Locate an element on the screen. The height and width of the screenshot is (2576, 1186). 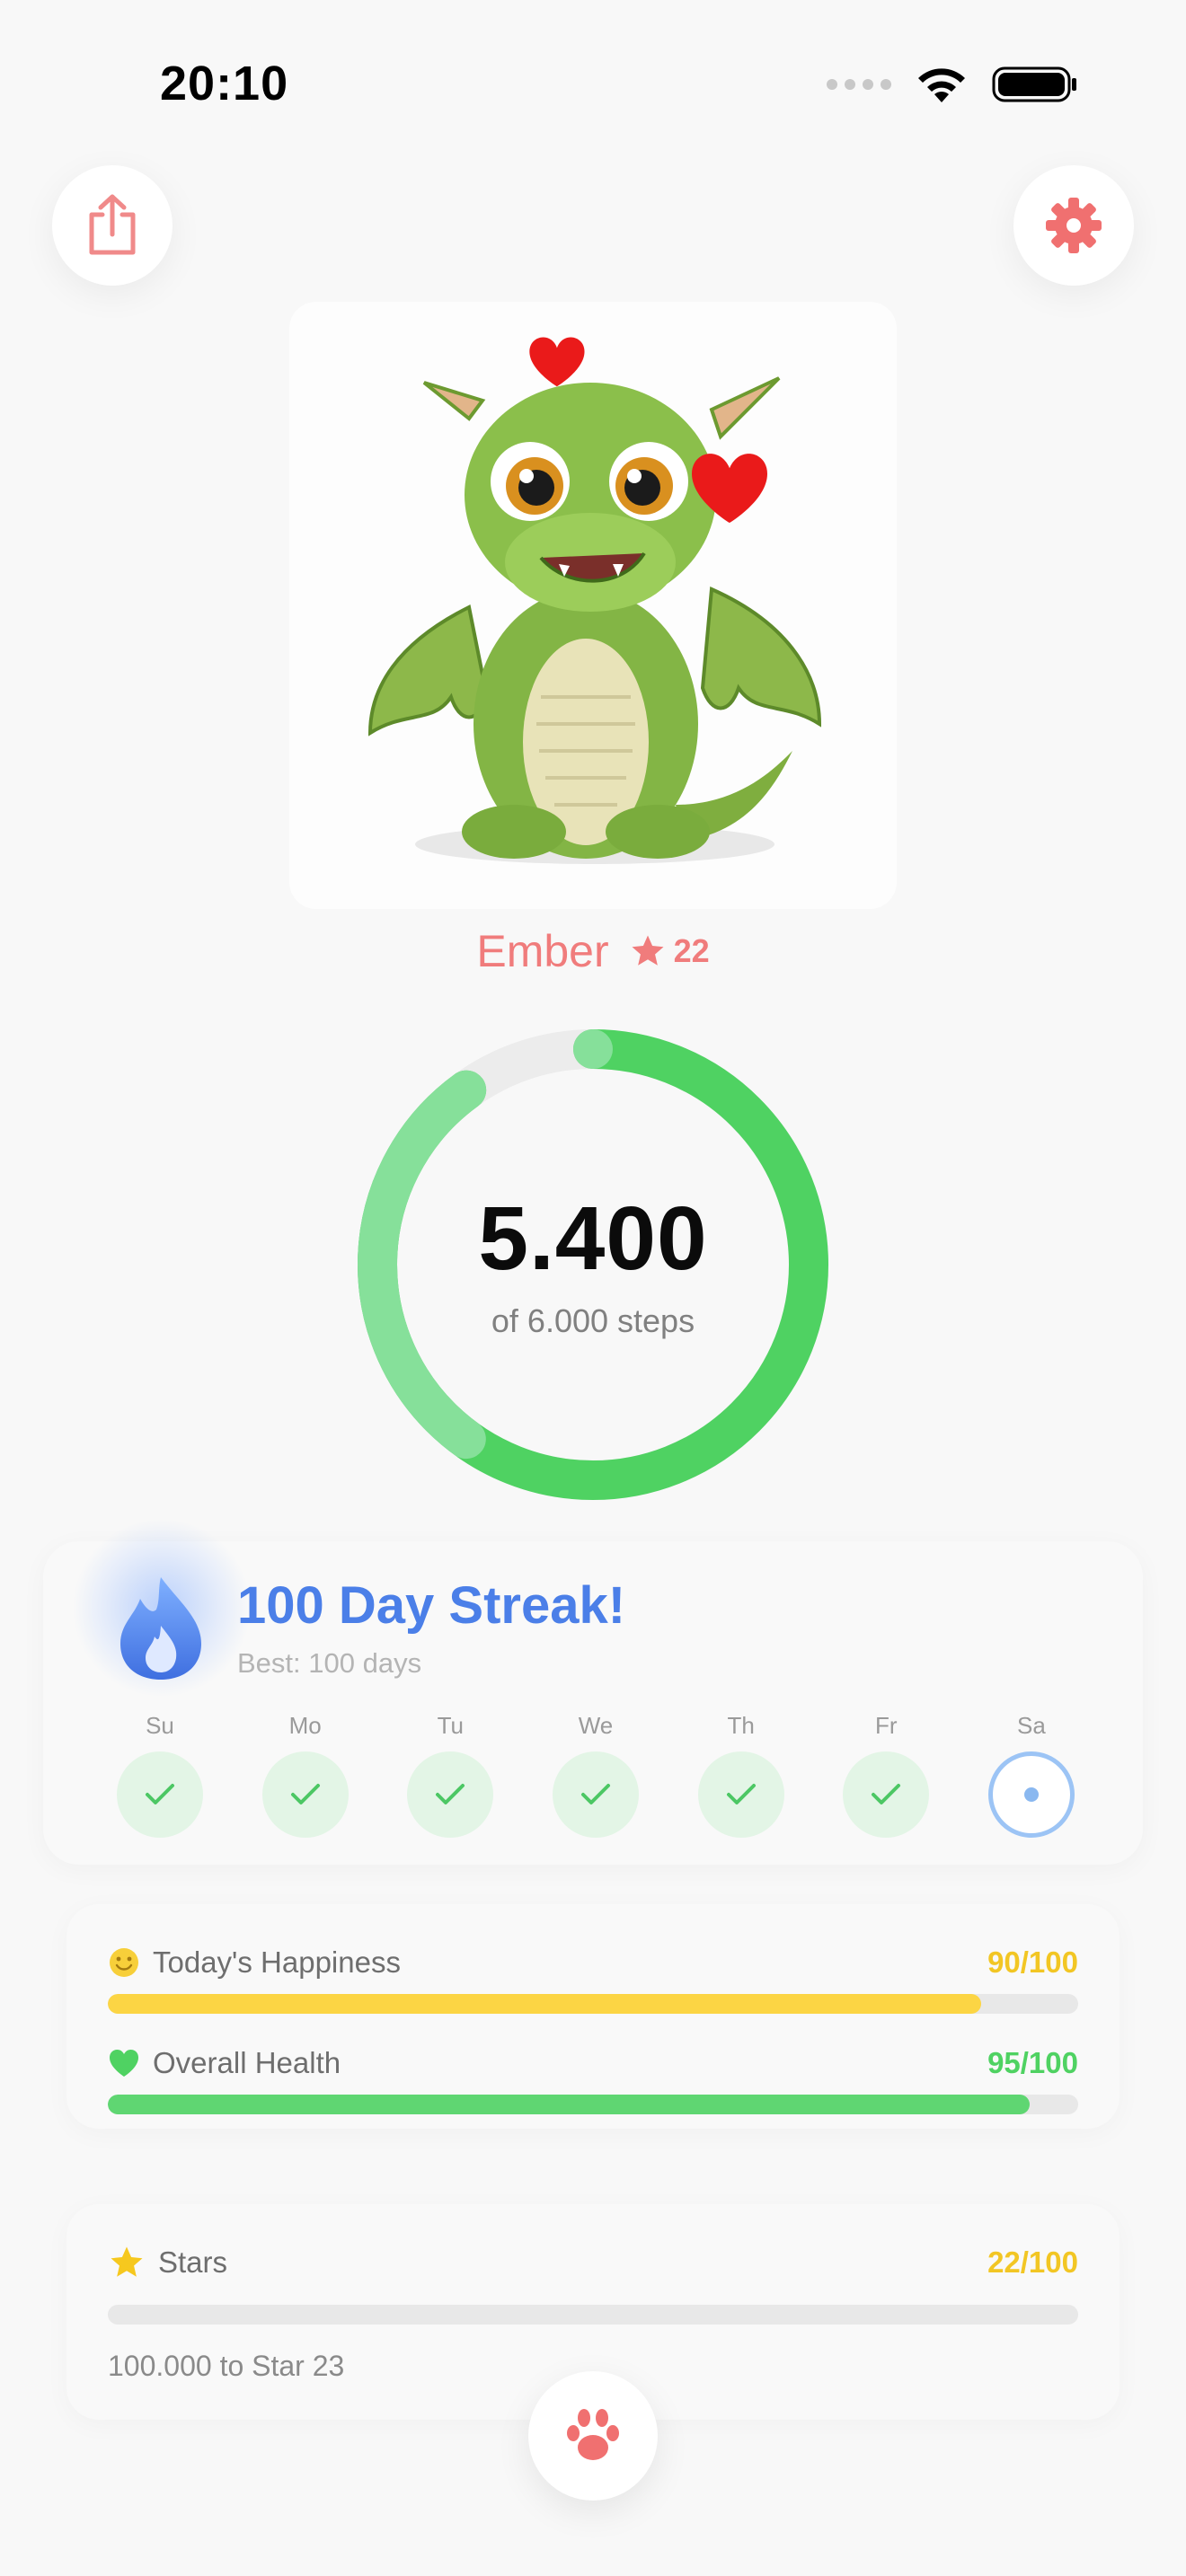
stars-row: Stars 22/100 is located at coordinates (593, 2262).